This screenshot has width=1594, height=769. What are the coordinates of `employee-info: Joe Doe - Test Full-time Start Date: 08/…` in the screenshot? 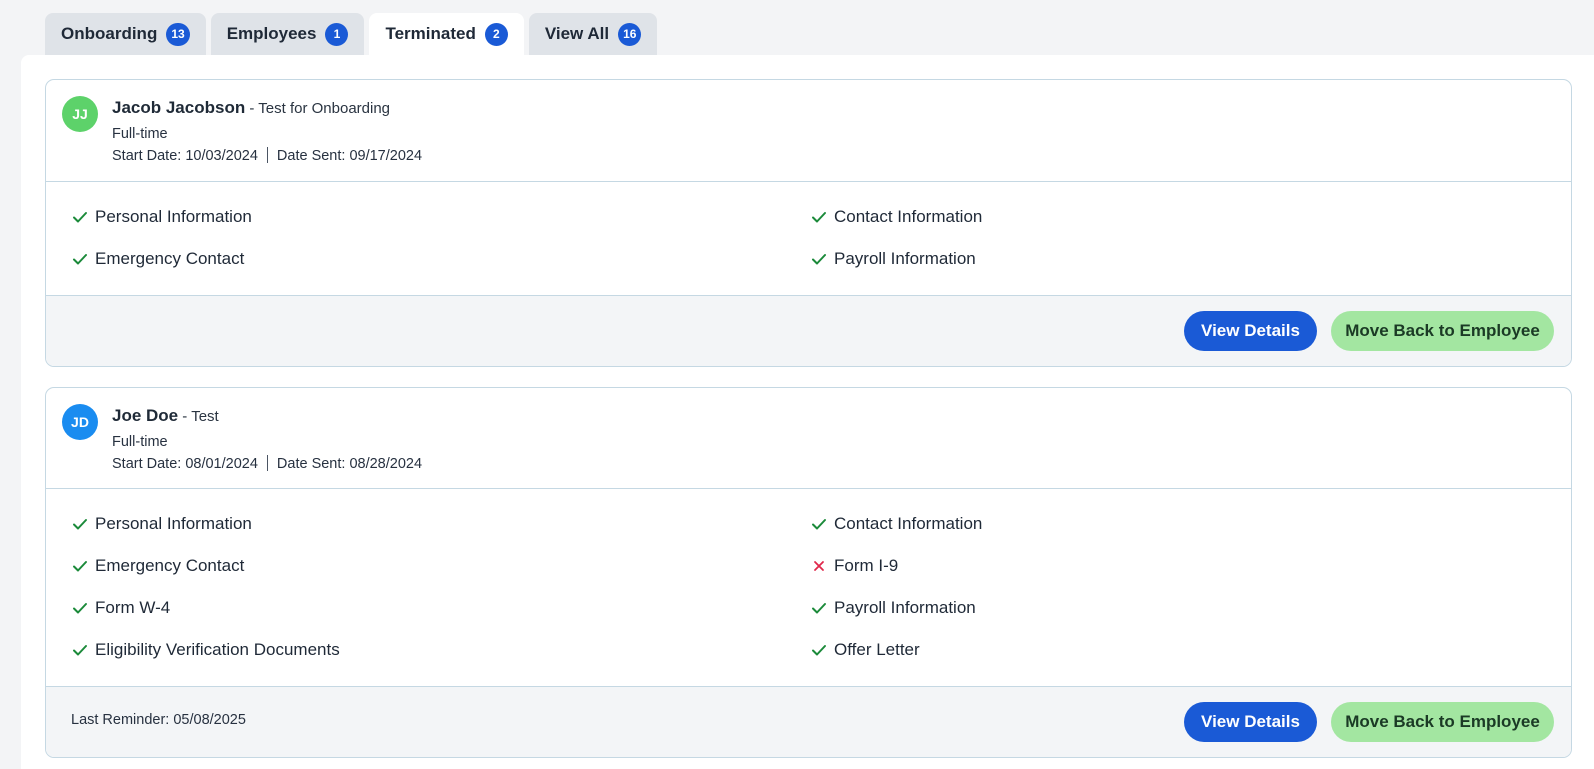 It's located at (267, 440).